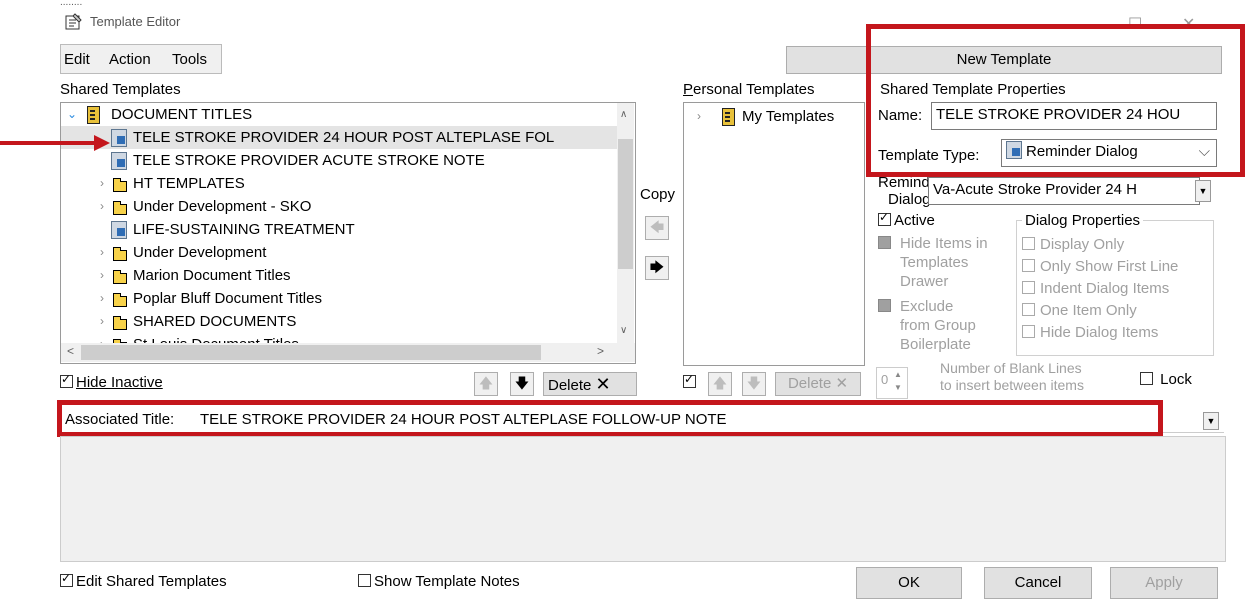 This screenshot has width=1256, height=599. I want to click on shared-tree-hscroll-thumb, so click(311, 352).